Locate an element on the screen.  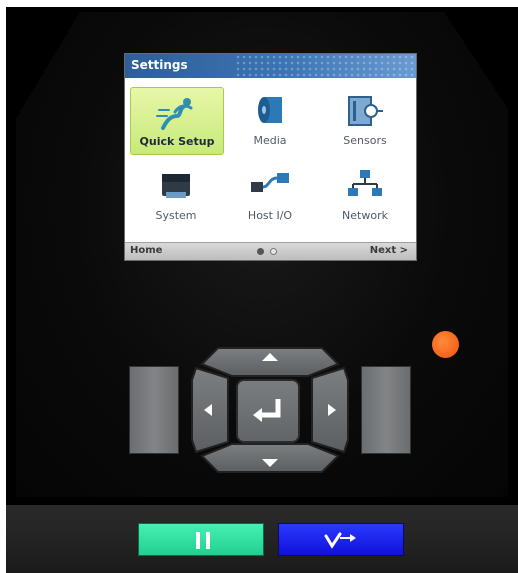
tile-network: Network is located at coordinates (365, 195).